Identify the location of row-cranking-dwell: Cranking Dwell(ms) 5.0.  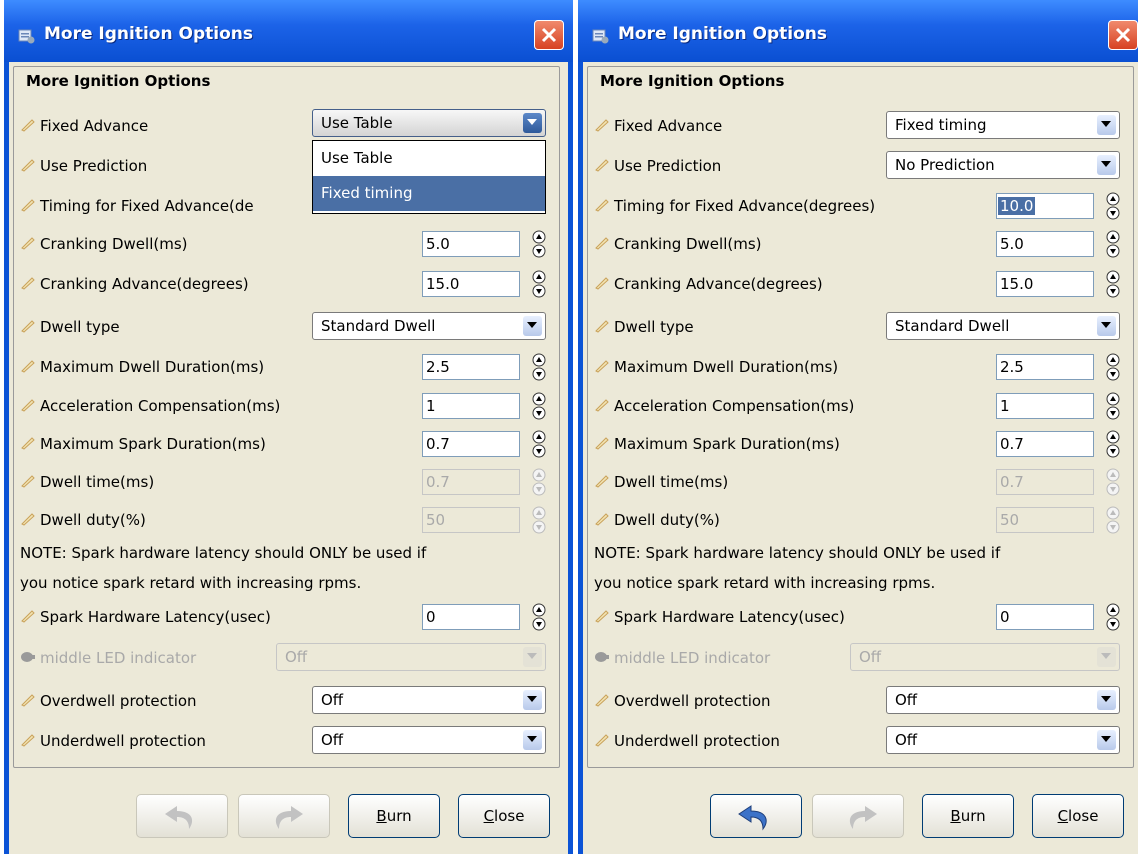
(285, 245).